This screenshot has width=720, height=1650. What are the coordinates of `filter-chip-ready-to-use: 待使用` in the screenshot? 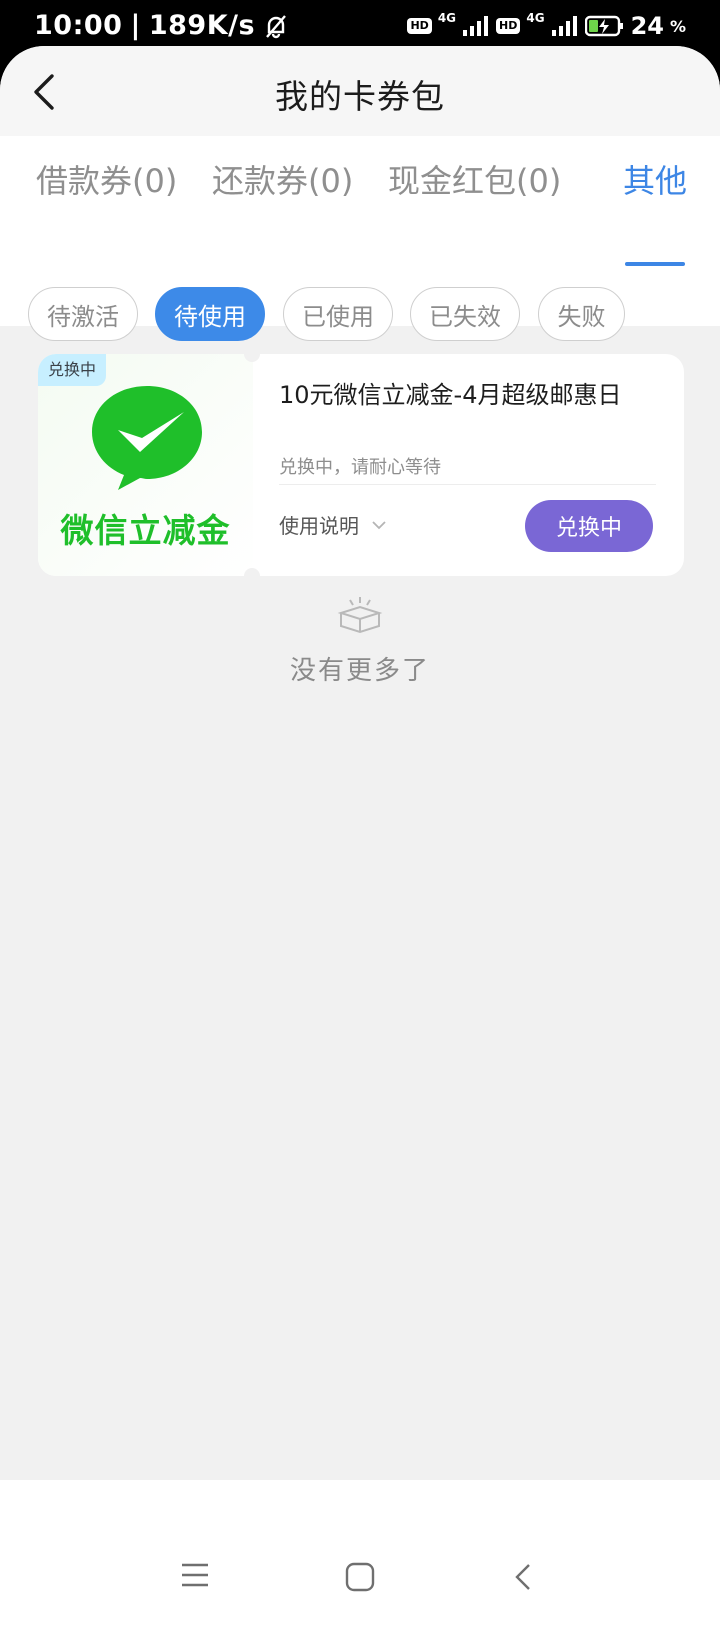 It's located at (210, 314).